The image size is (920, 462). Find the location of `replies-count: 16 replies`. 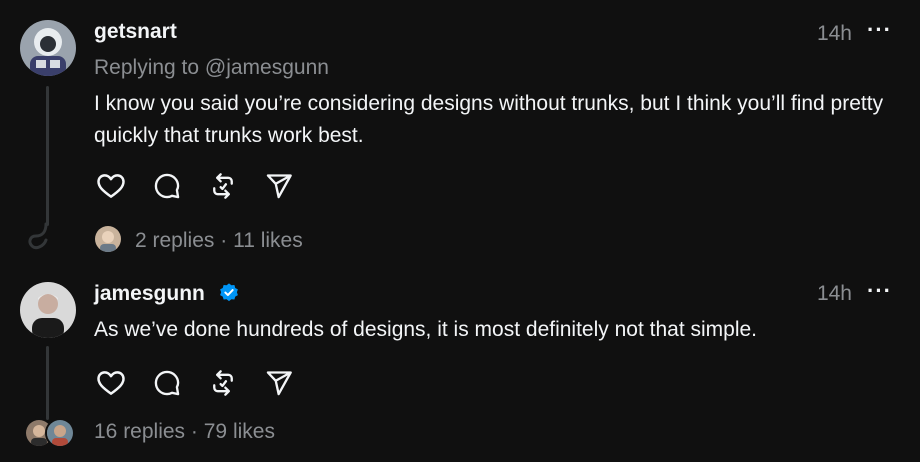

replies-count: 16 replies is located at coordinates (139, 431).